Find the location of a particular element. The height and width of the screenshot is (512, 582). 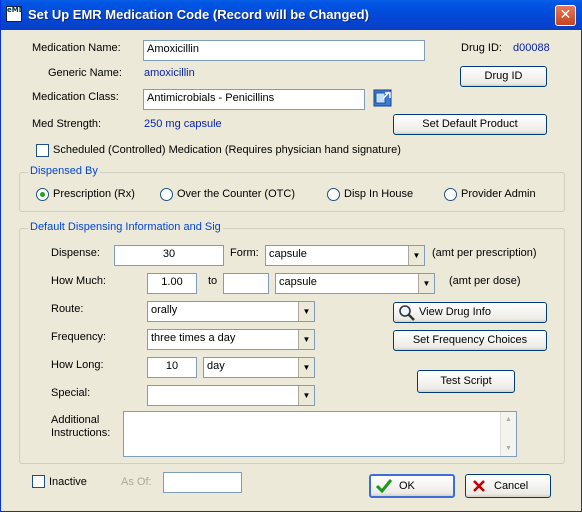

lookup-icon is located at coordinates (383, 98).